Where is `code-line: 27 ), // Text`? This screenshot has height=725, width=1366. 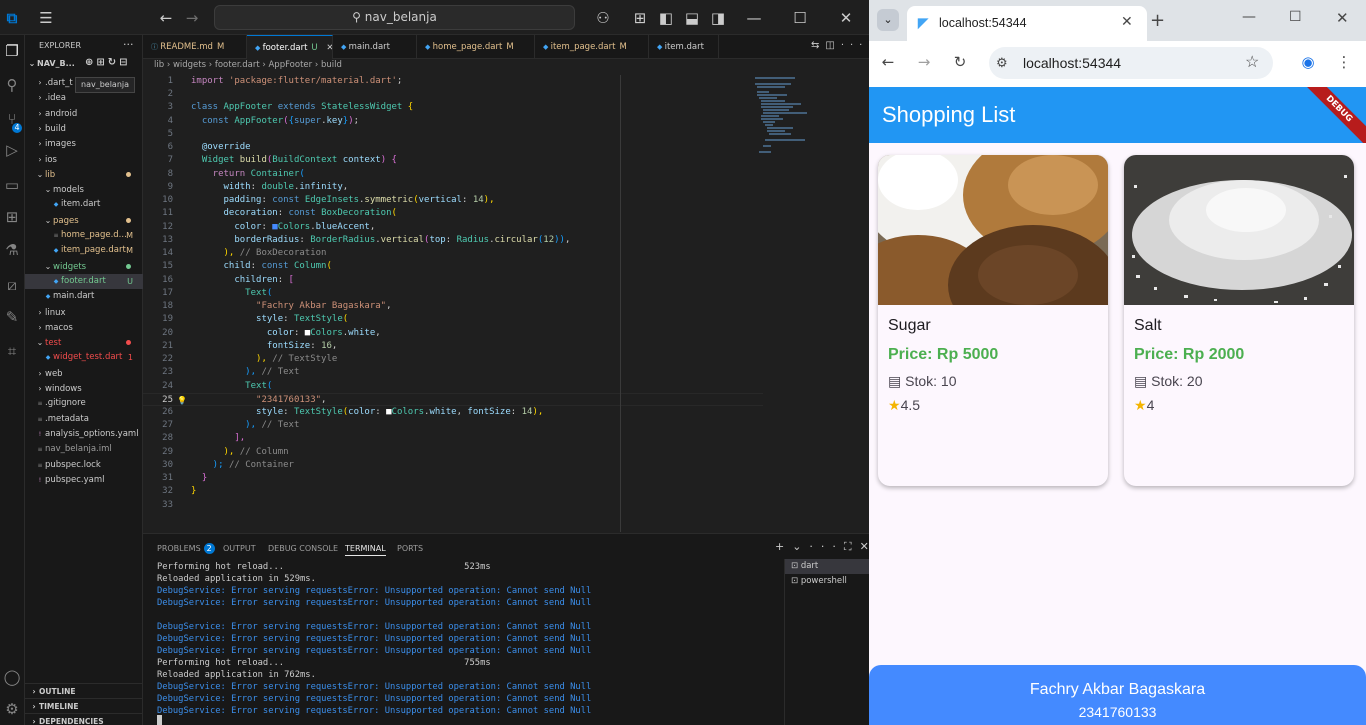
code-line: 27 ), // Text is located at coordinates (453, 425).